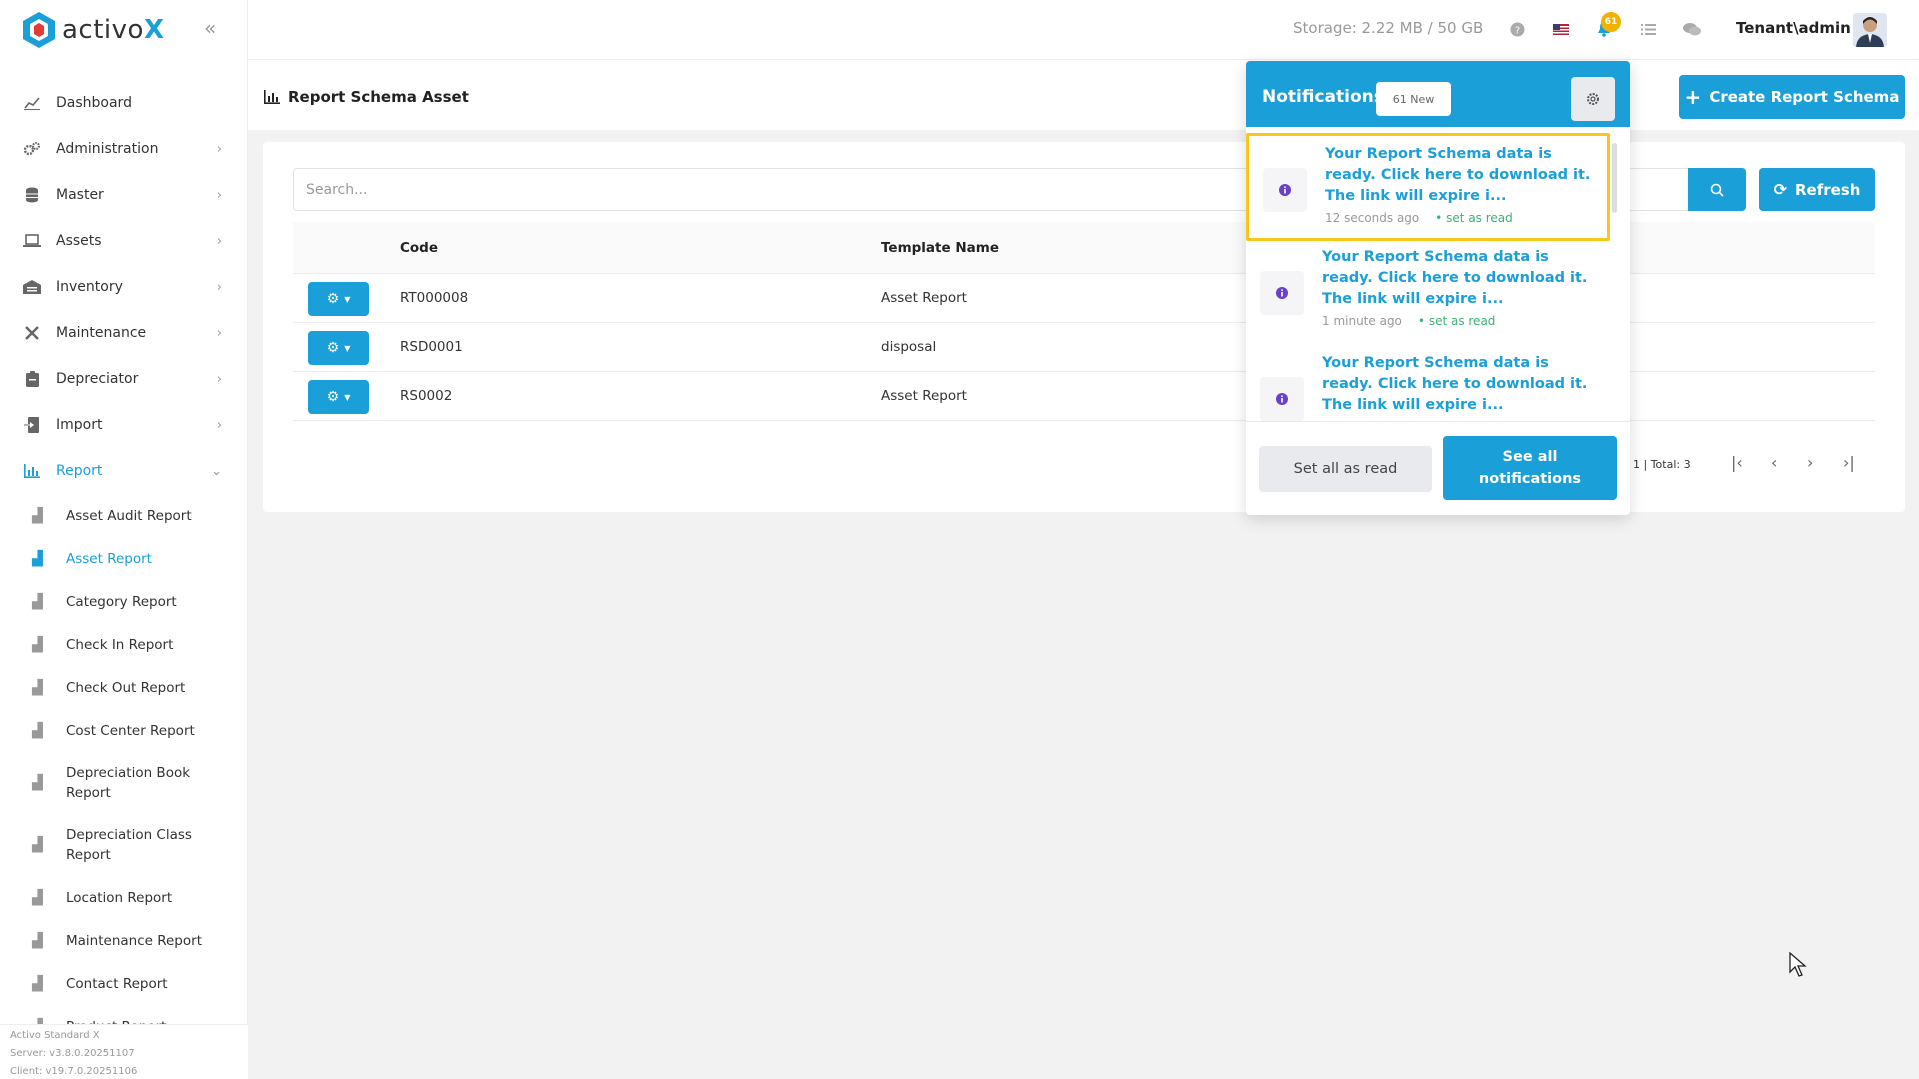 This screenshot has width=1919, height=1079. What do you see at coordinates (1753, 464) in the screenshot?
I see `pagination: 1 | Total: 3 |‹ ‹ › ›|` at bounding box center [1753, 464].